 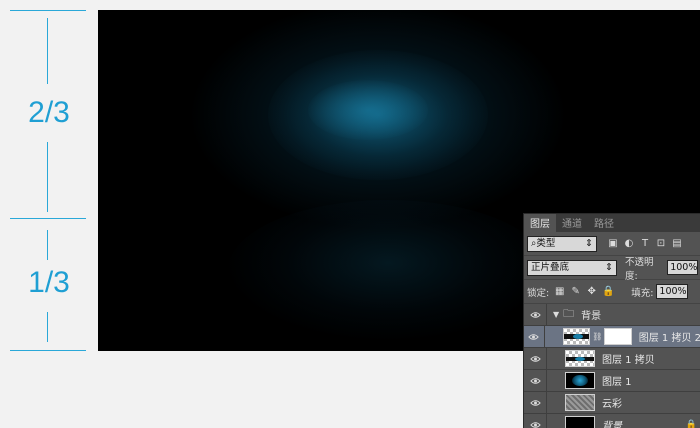 What do you see at coordinates (645, 244) in the screenshot?
I see `type-filter-icon: T` at bounding box center [645, 244].